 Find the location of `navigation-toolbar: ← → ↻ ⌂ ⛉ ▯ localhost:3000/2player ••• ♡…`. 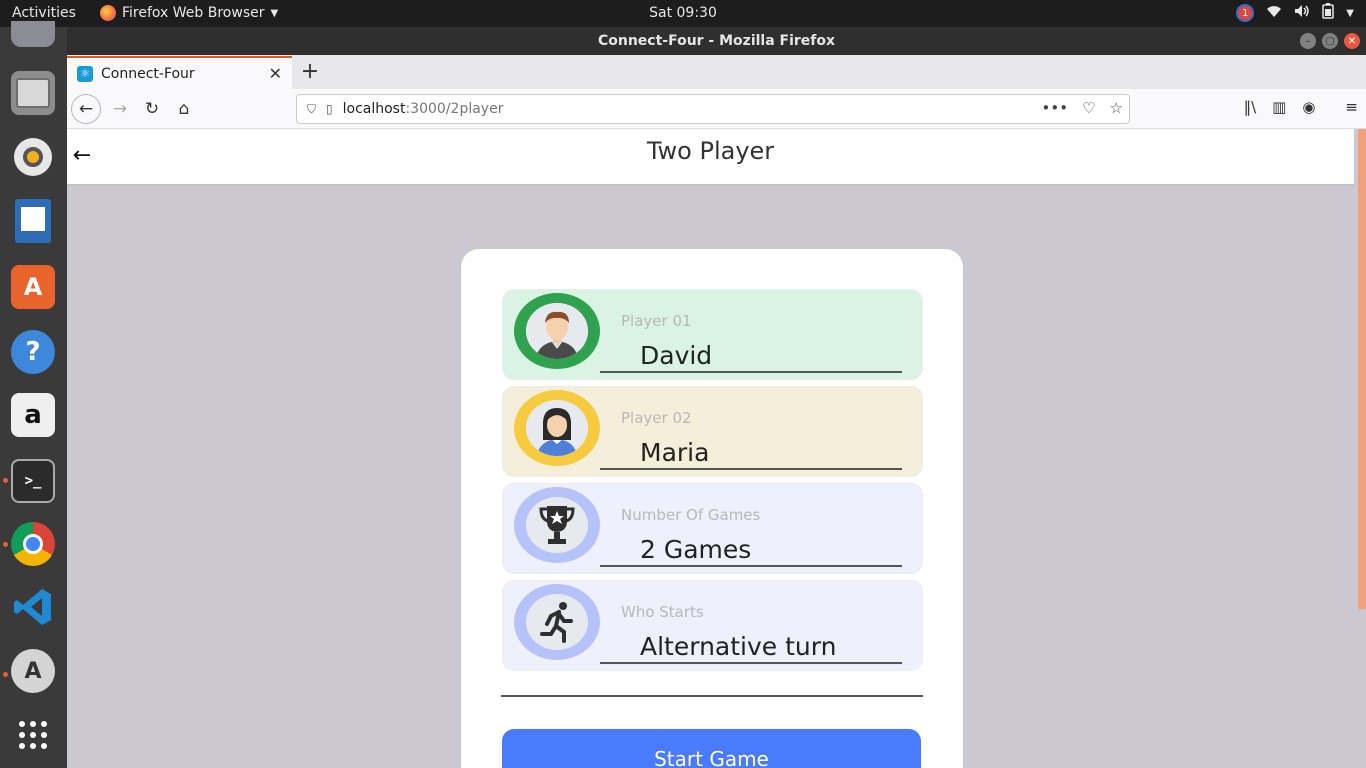

navigation-toolbar: ← → ↻ ⌂ ⛉ ▯ localhost:3000/2player ••• ♡… is located at coordinates (716, 109).